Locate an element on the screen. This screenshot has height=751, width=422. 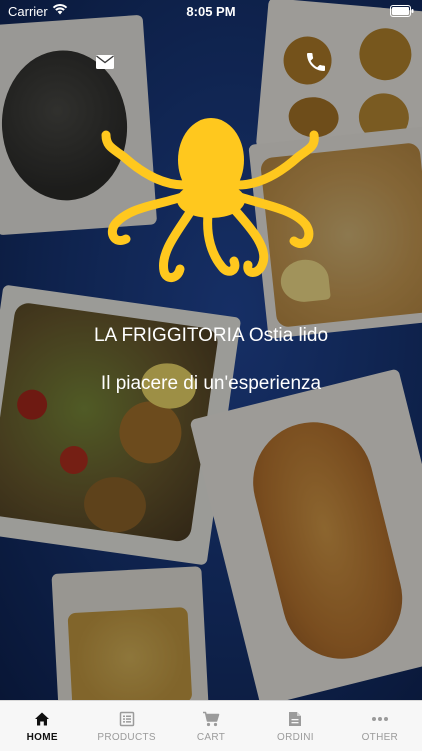
email-button is located at coordinates (105, 62).